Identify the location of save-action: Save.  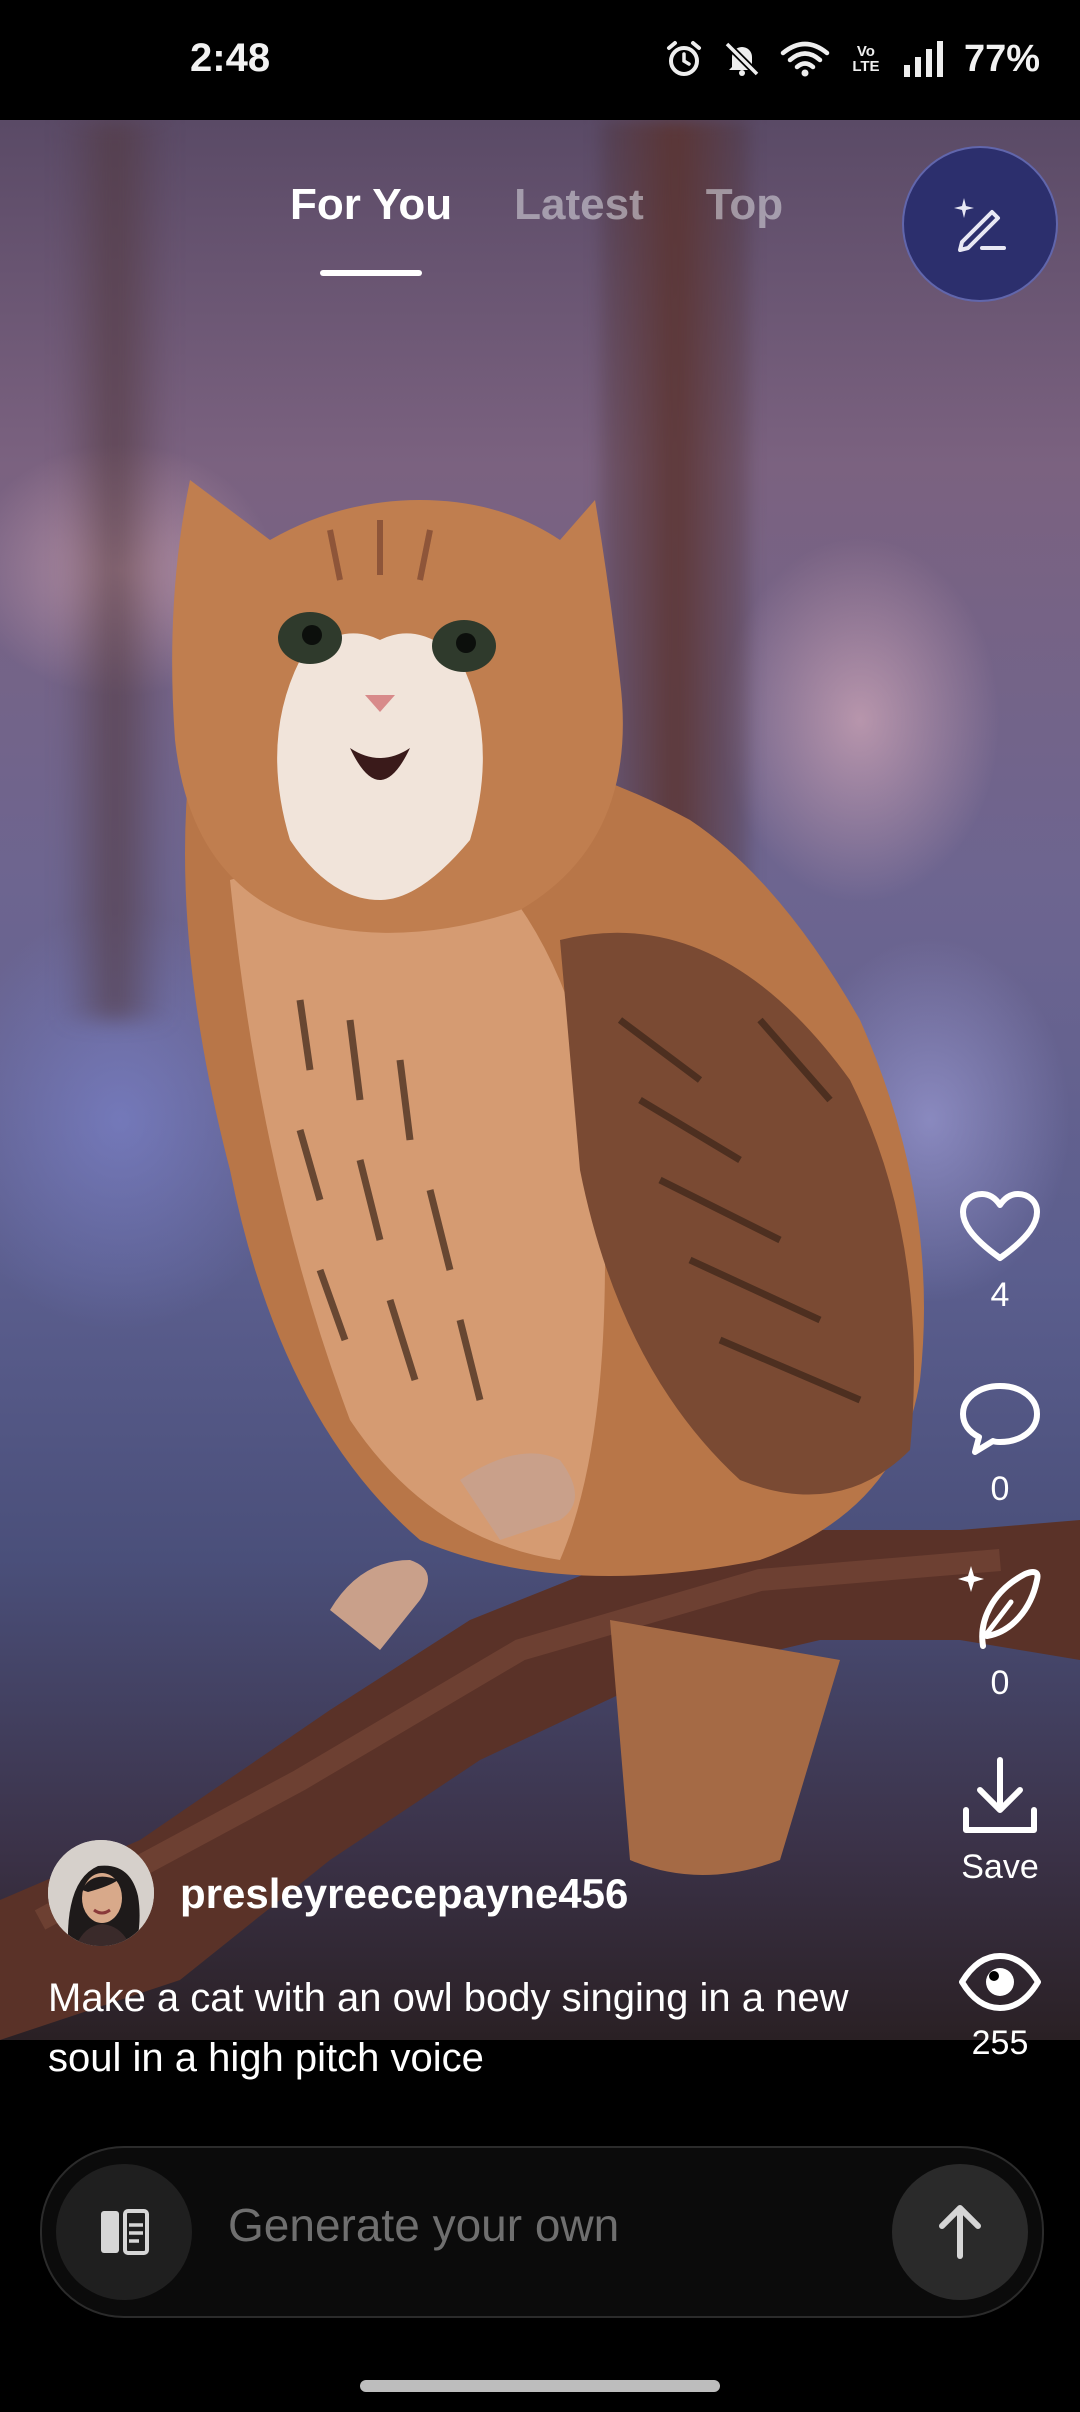
(1000, 1820).